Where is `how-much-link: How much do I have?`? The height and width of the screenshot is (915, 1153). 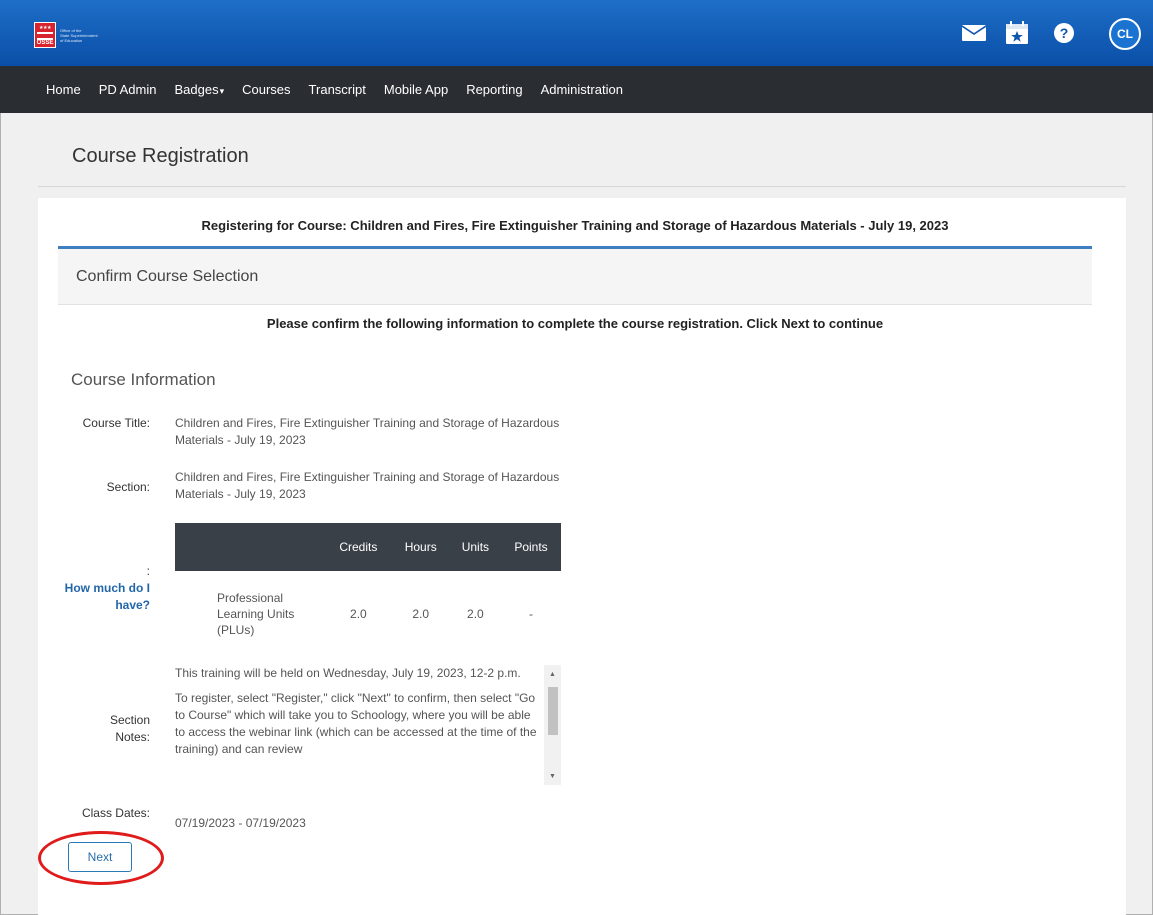
how-much-link: How much do I have? is located at coordinates (105, 597).